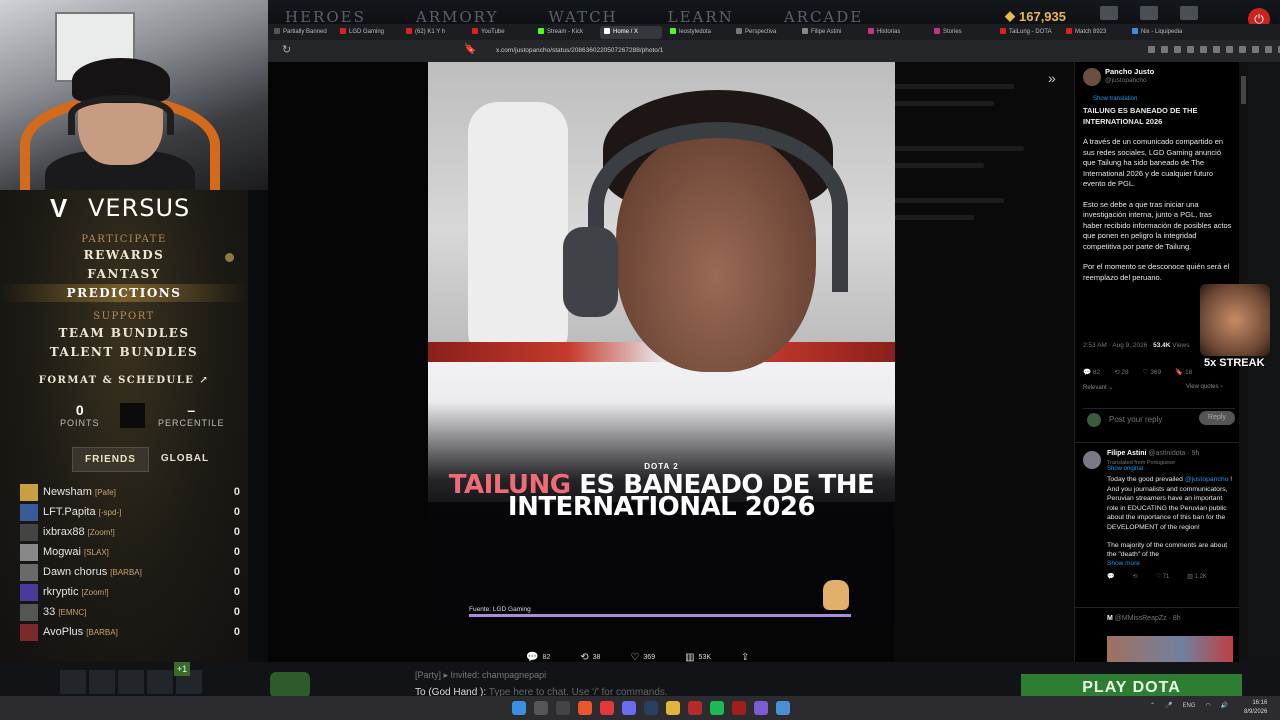 This screenshot has width=1280, height=720. What do you see at coordinates (1217, 418) in the screenshot?
I see `reply-button: Reply` at bounding box center [1217, 418].